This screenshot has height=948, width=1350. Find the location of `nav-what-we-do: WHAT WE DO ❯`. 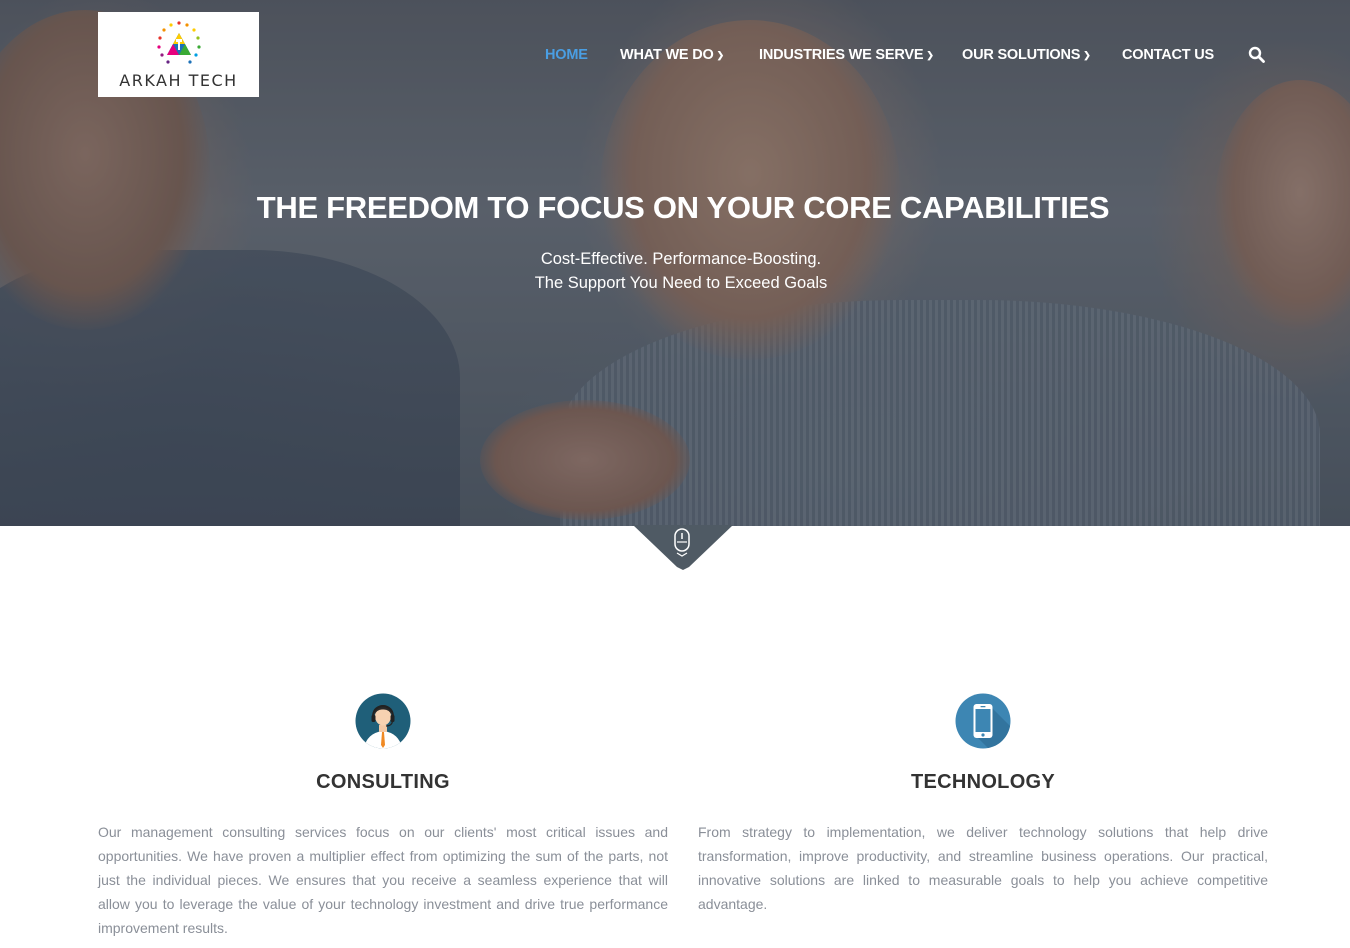

nav-what-we-do: WHAT WE DO ❯ is located at coordinates (672, 55).